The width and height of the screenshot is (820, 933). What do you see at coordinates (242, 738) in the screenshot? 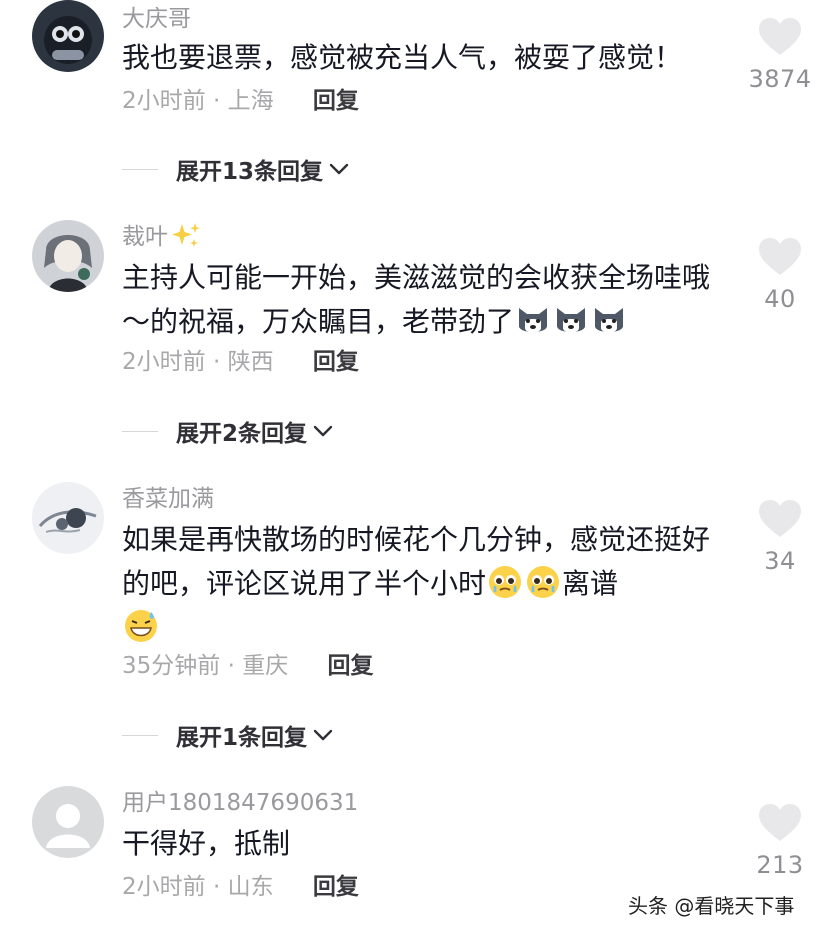
I see `expand-replies-label: 展开1条回复` at bounding box center [242, 738].